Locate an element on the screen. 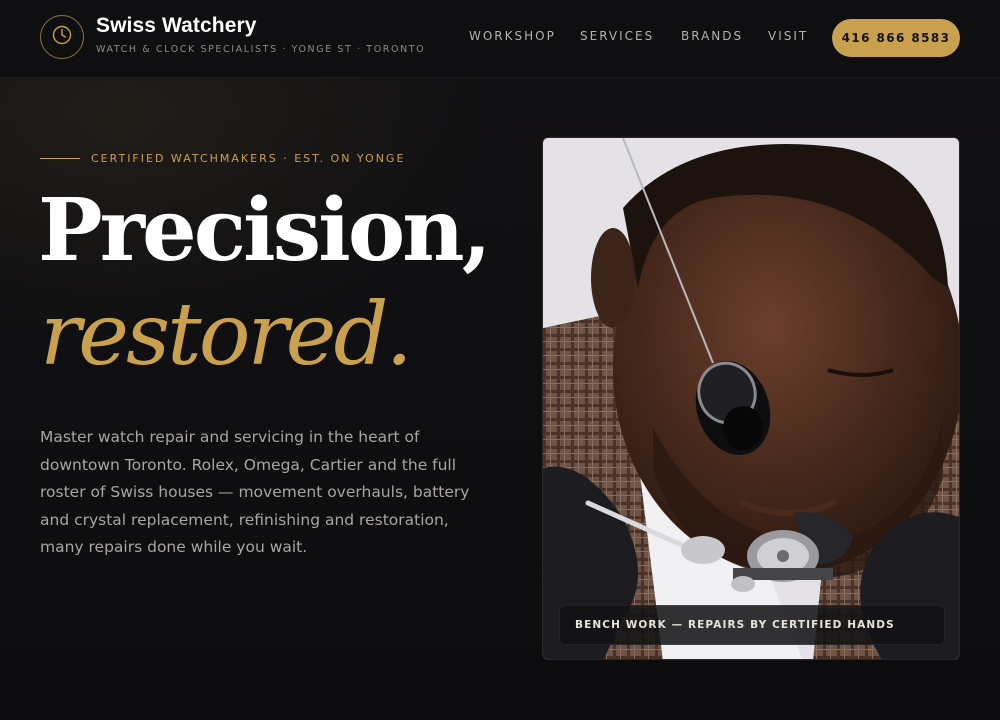  nav-workshop: WORKSHOP is located at coordinates (512, 36).